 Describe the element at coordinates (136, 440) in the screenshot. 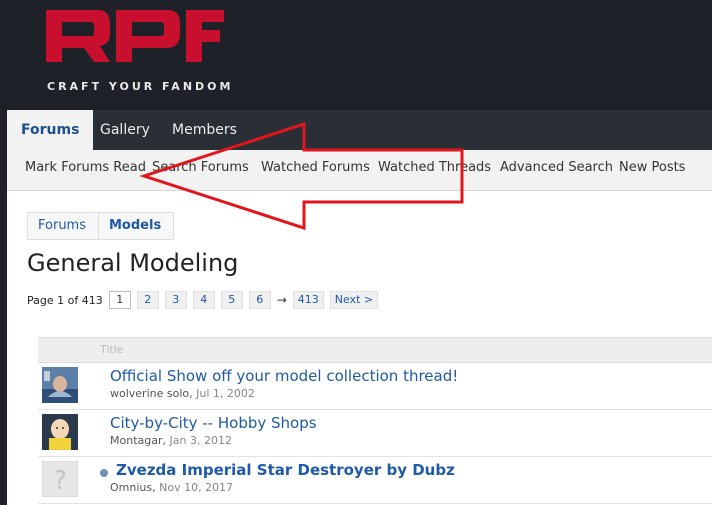

I see `thread-author: Montagar` at that location.